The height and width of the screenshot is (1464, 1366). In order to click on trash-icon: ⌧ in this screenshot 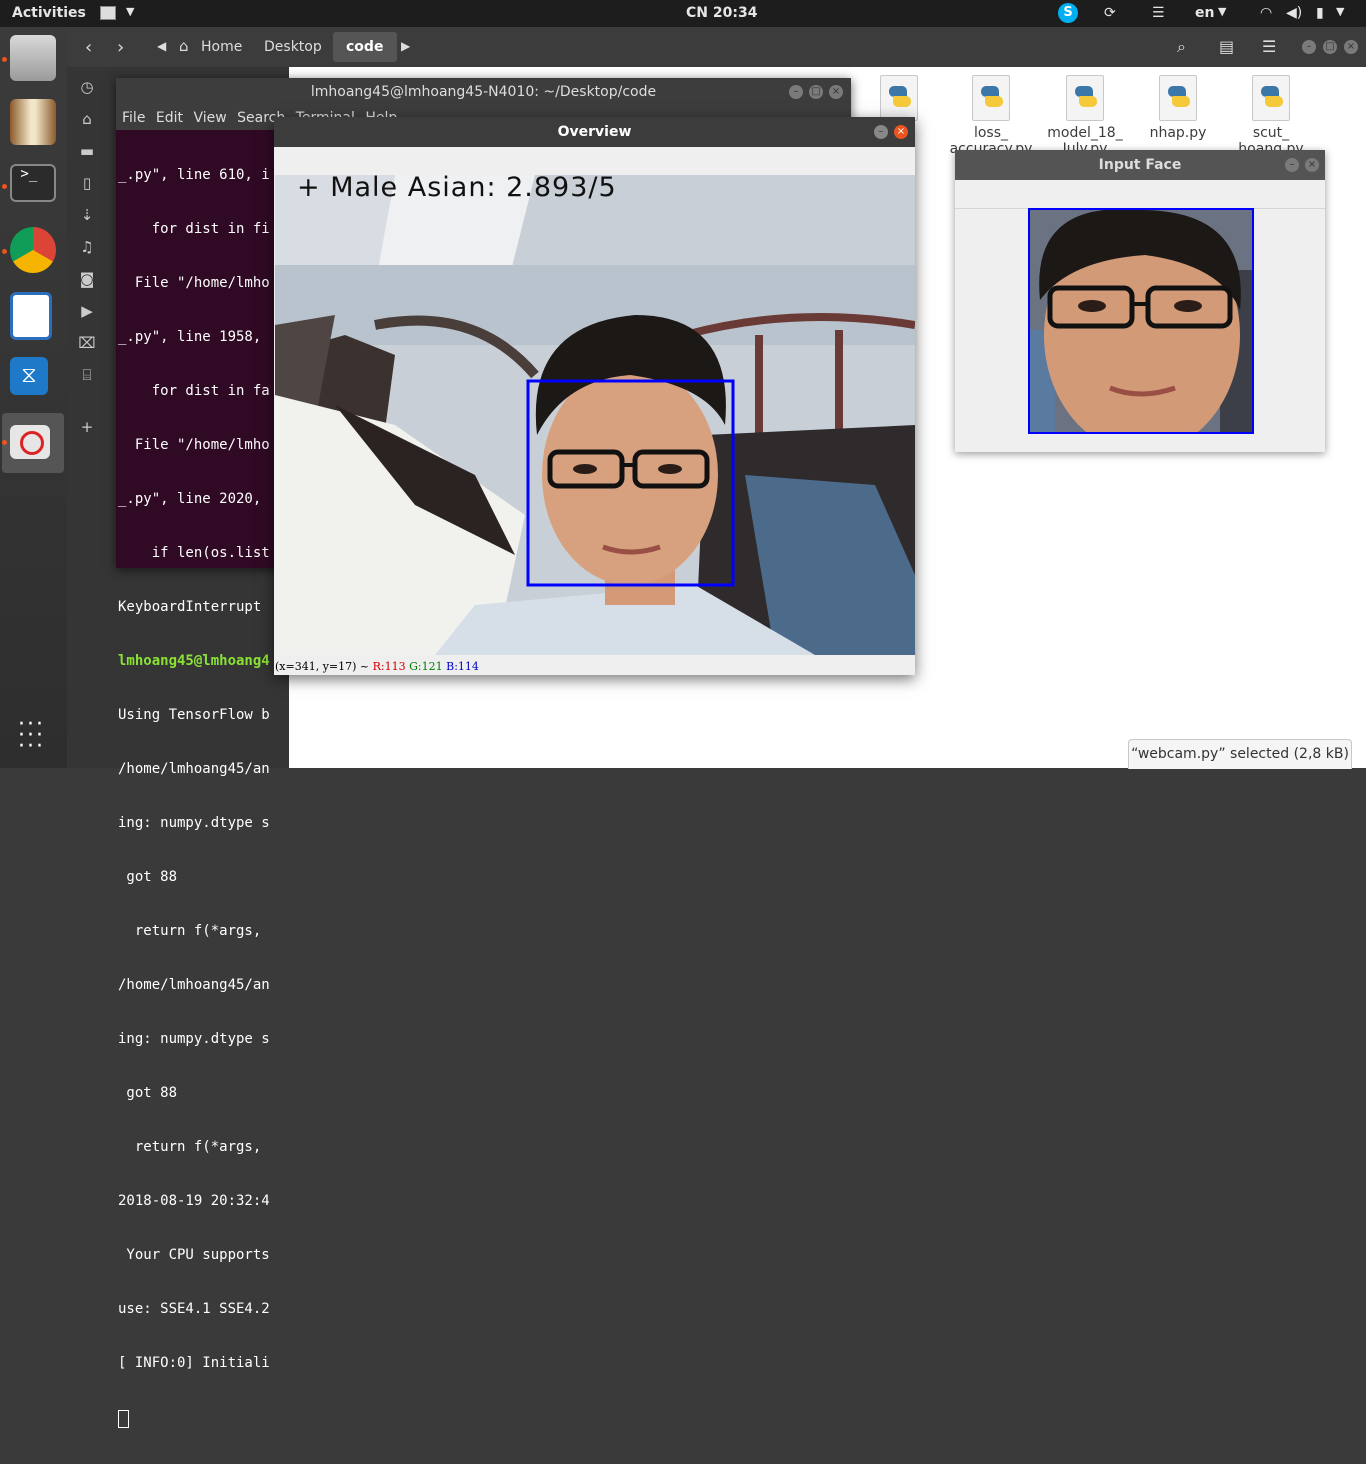, I will do `click(87, 343)`.